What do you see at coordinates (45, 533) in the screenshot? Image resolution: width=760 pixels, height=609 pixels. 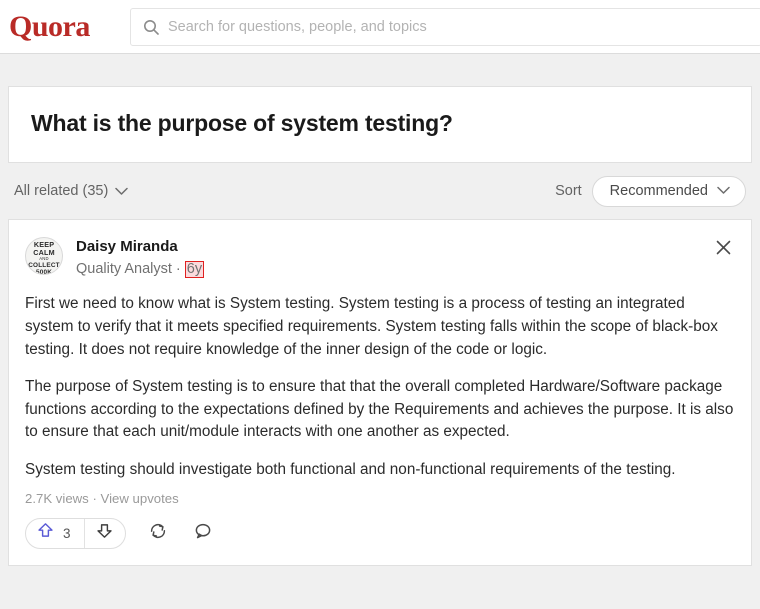 I see `upvote-arrow-icon` at bounding box center [45, 533].